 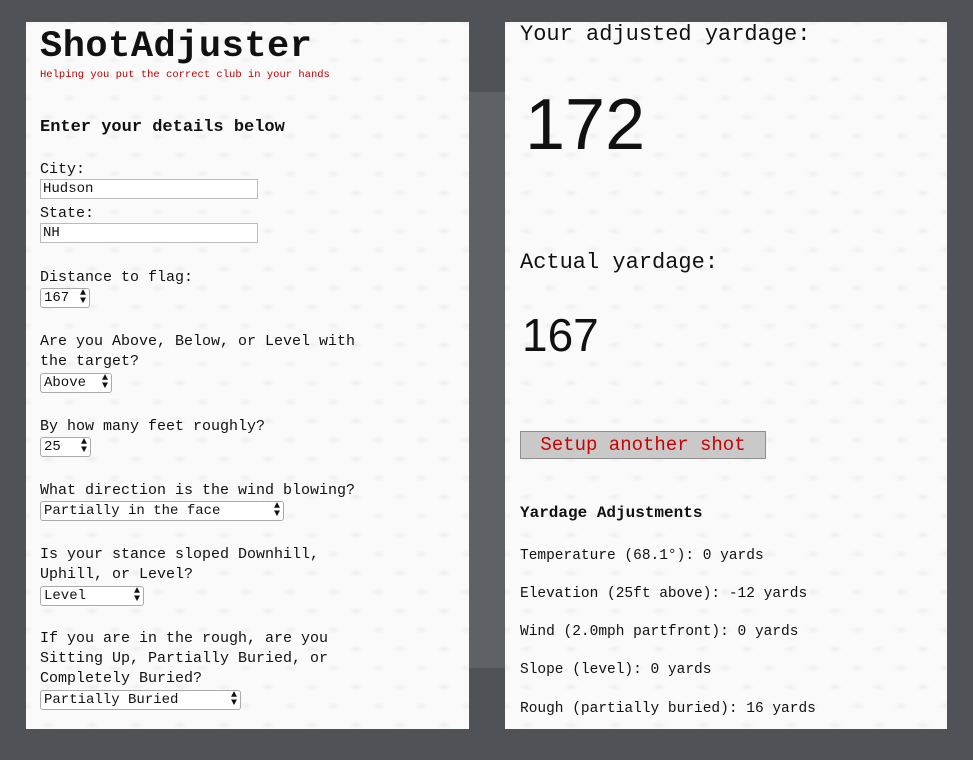 What do you see at coordinates (67, 213) in the screenshot?
I see `state-label: State:` at bounding box center [67, 213].